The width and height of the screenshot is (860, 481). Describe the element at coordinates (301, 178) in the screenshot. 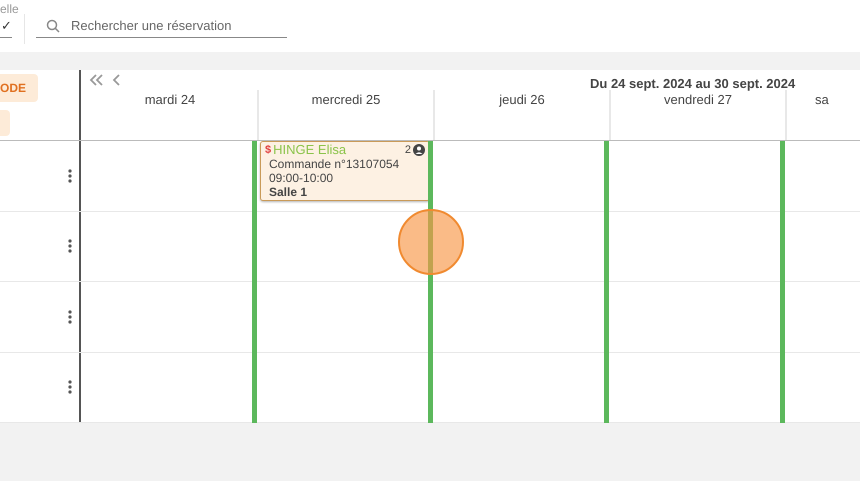

I see `booking-time: 09:00-10:00` at that location.